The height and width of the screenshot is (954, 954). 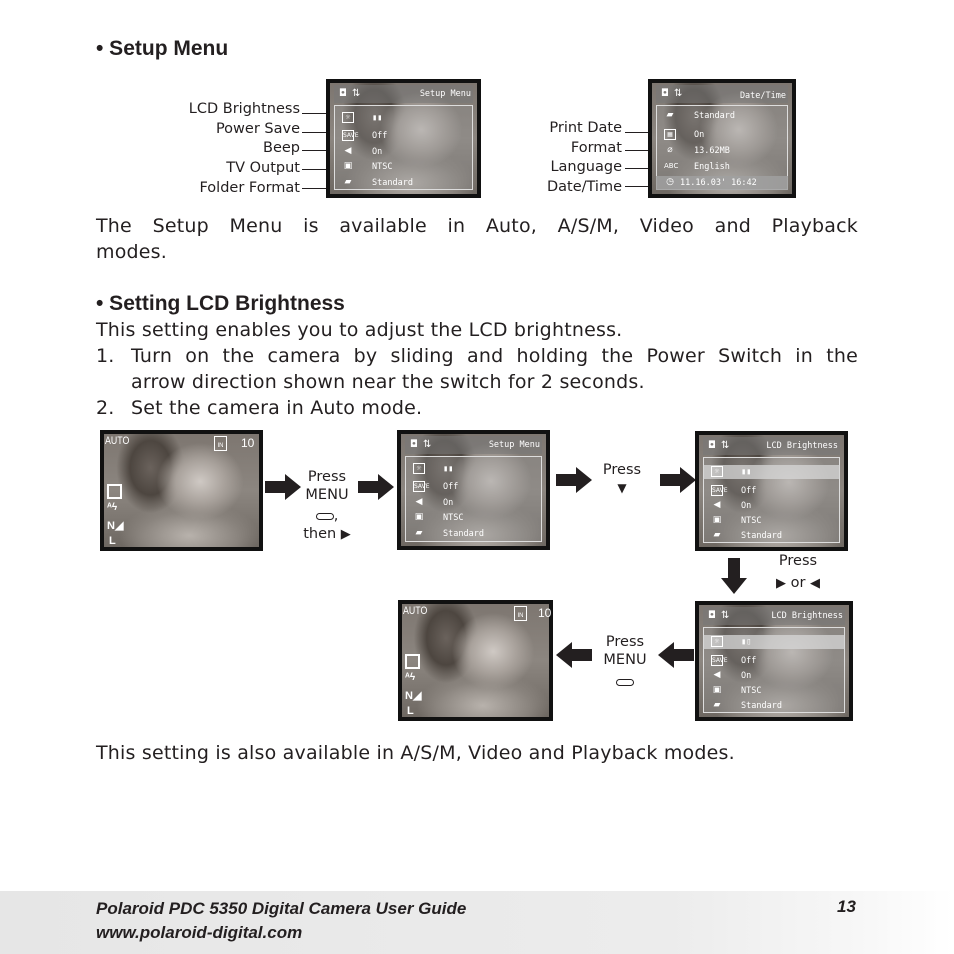 What do you see at coordinates (622, 479) in the screenshot?
I see `step-press-down-label: Press ▼` at bounding box center [622, 479].